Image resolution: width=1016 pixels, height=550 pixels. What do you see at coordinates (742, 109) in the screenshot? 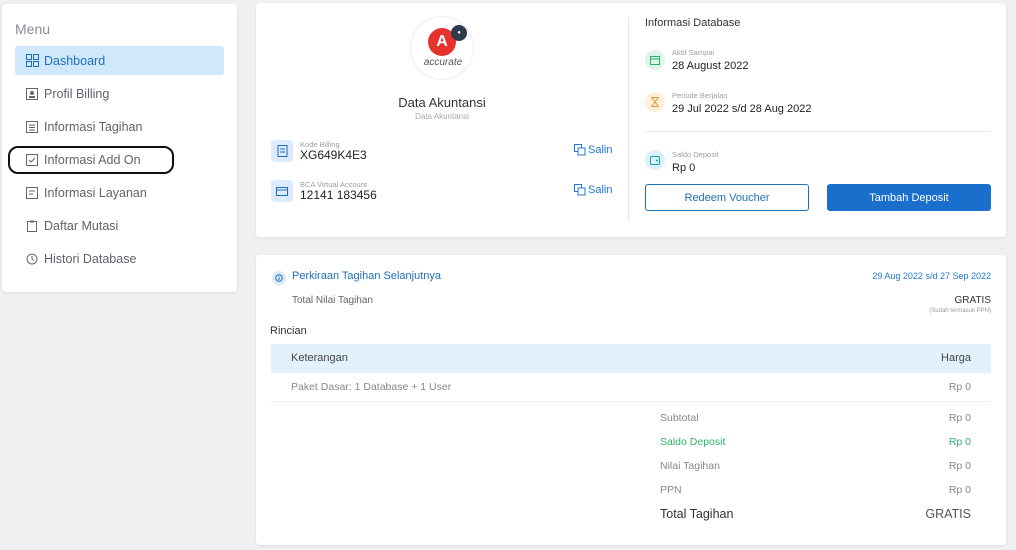
I see `period-value: 29 Jul 2022 s/d 28 Aug 2022` at bounding box center [742, 109].